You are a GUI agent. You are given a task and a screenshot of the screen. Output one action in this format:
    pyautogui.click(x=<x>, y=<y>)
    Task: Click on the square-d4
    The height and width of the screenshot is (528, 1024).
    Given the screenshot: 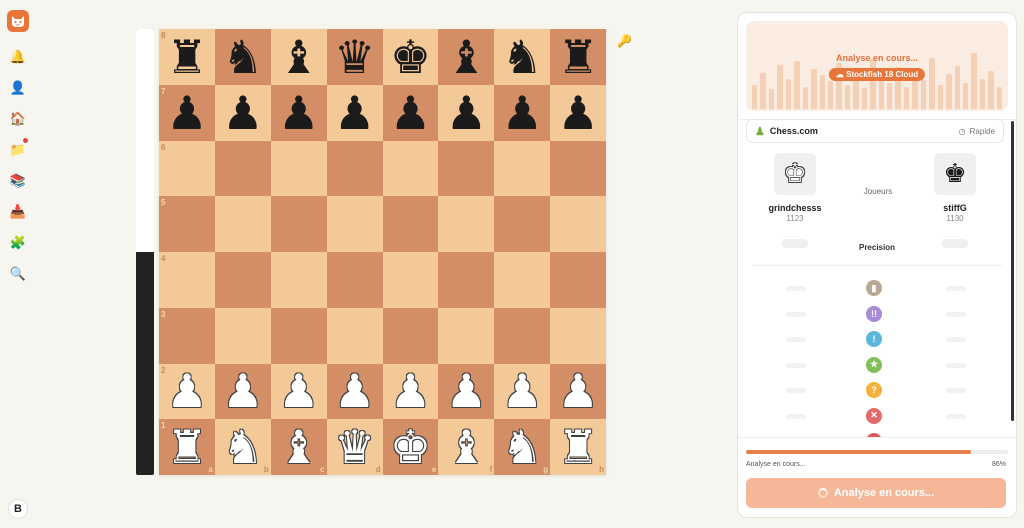 What is the action you would take?
    pyautogui.click(x=354, y=280)
    